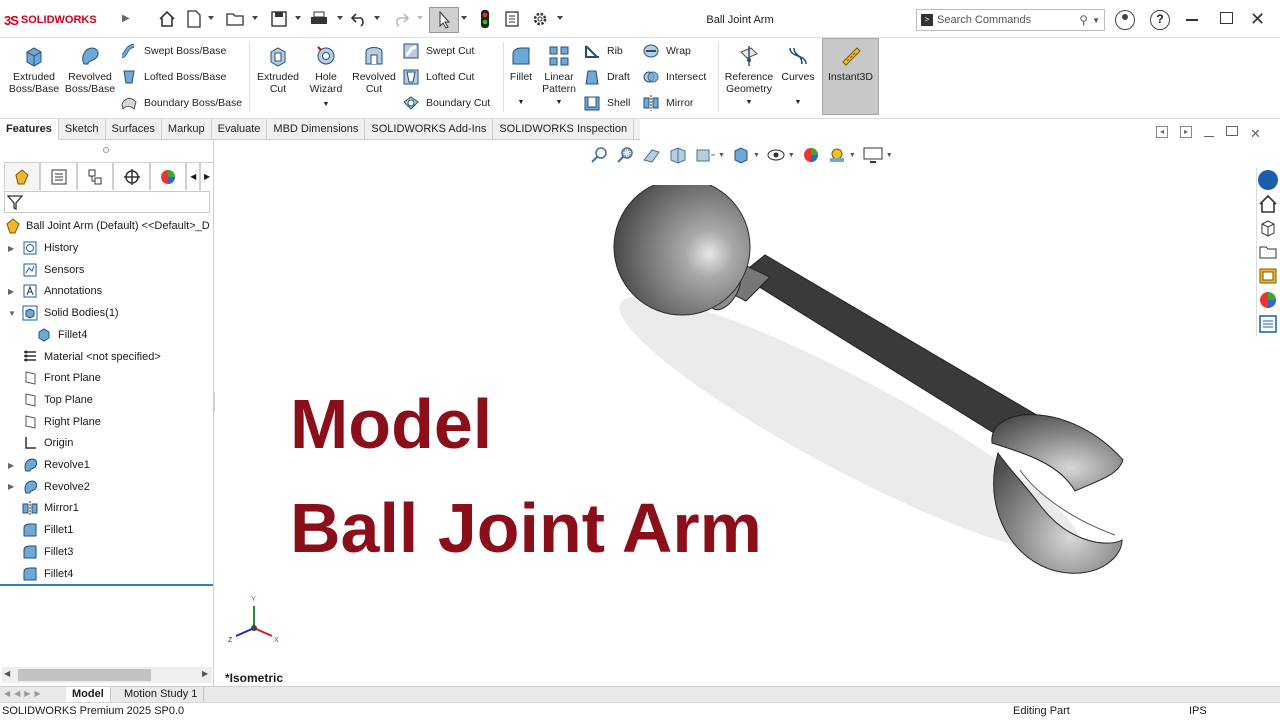 The width and height of the screenshot is (1280, 720). What do you see at coordinates (1160, 20) in the screenshot?
I see `help-icon: ?` at bounding box center [1160, 20].